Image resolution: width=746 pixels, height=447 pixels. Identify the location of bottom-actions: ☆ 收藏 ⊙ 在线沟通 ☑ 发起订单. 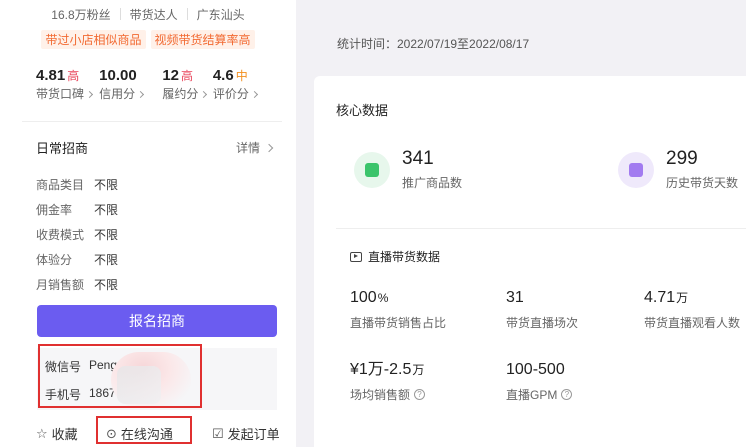
(161, 430).